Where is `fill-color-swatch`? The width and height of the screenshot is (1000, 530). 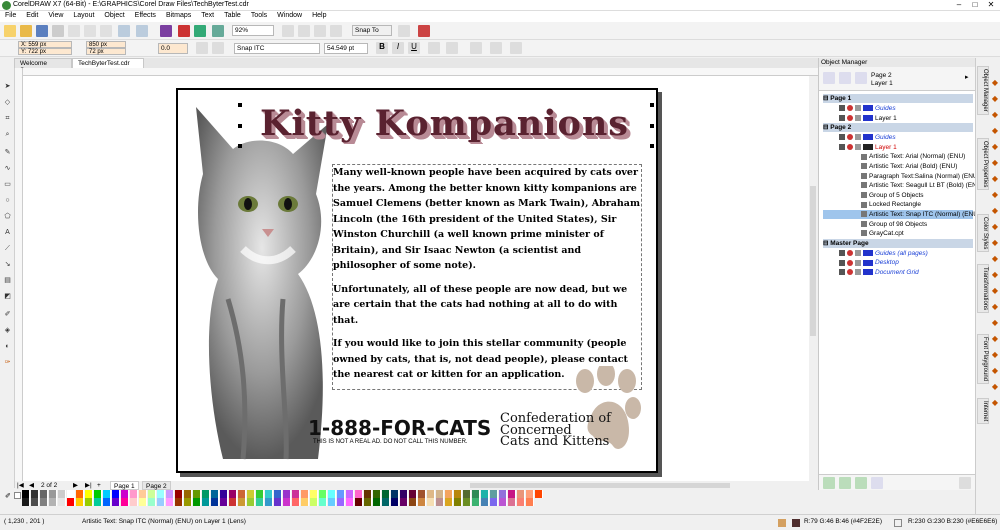
fill-color-swatch is located at coordinates (796, 523).